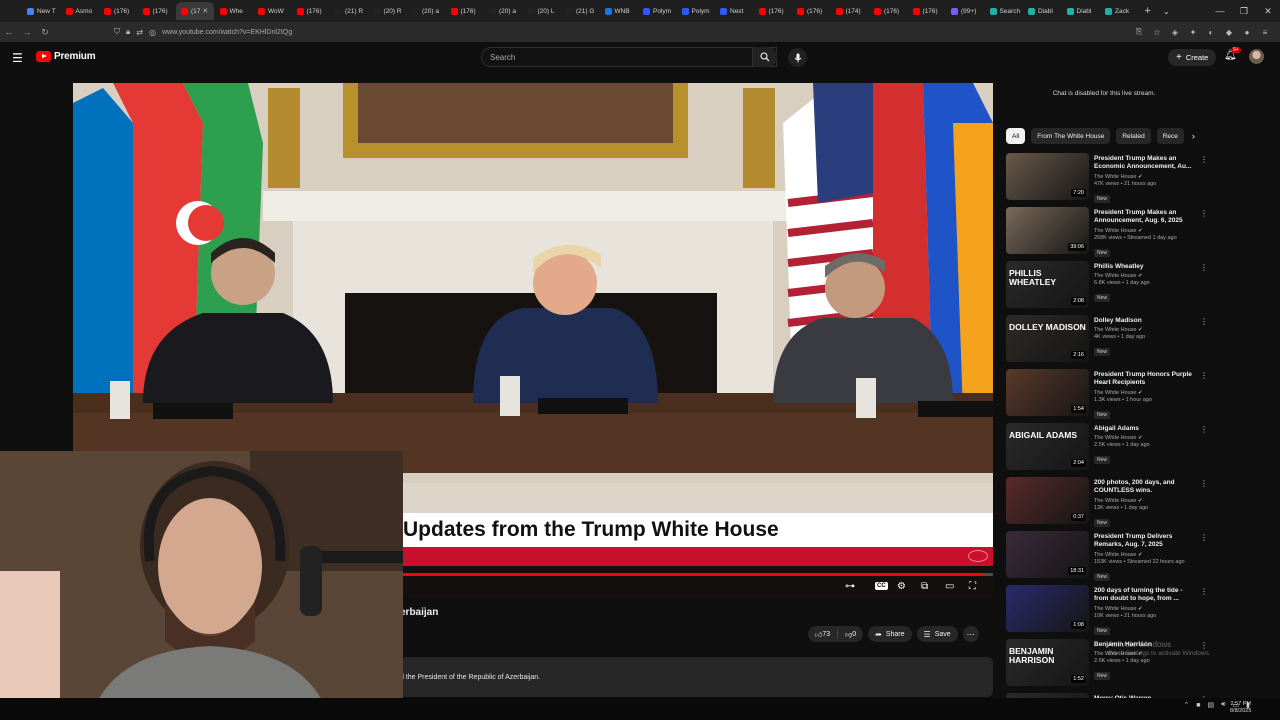 Image resolution: width=1280 pixels, height=720 pixels. What do you see at coordinates (27, 32) in the screenshot?
I see `forward-icon: →` at bounding box center [27, 32].